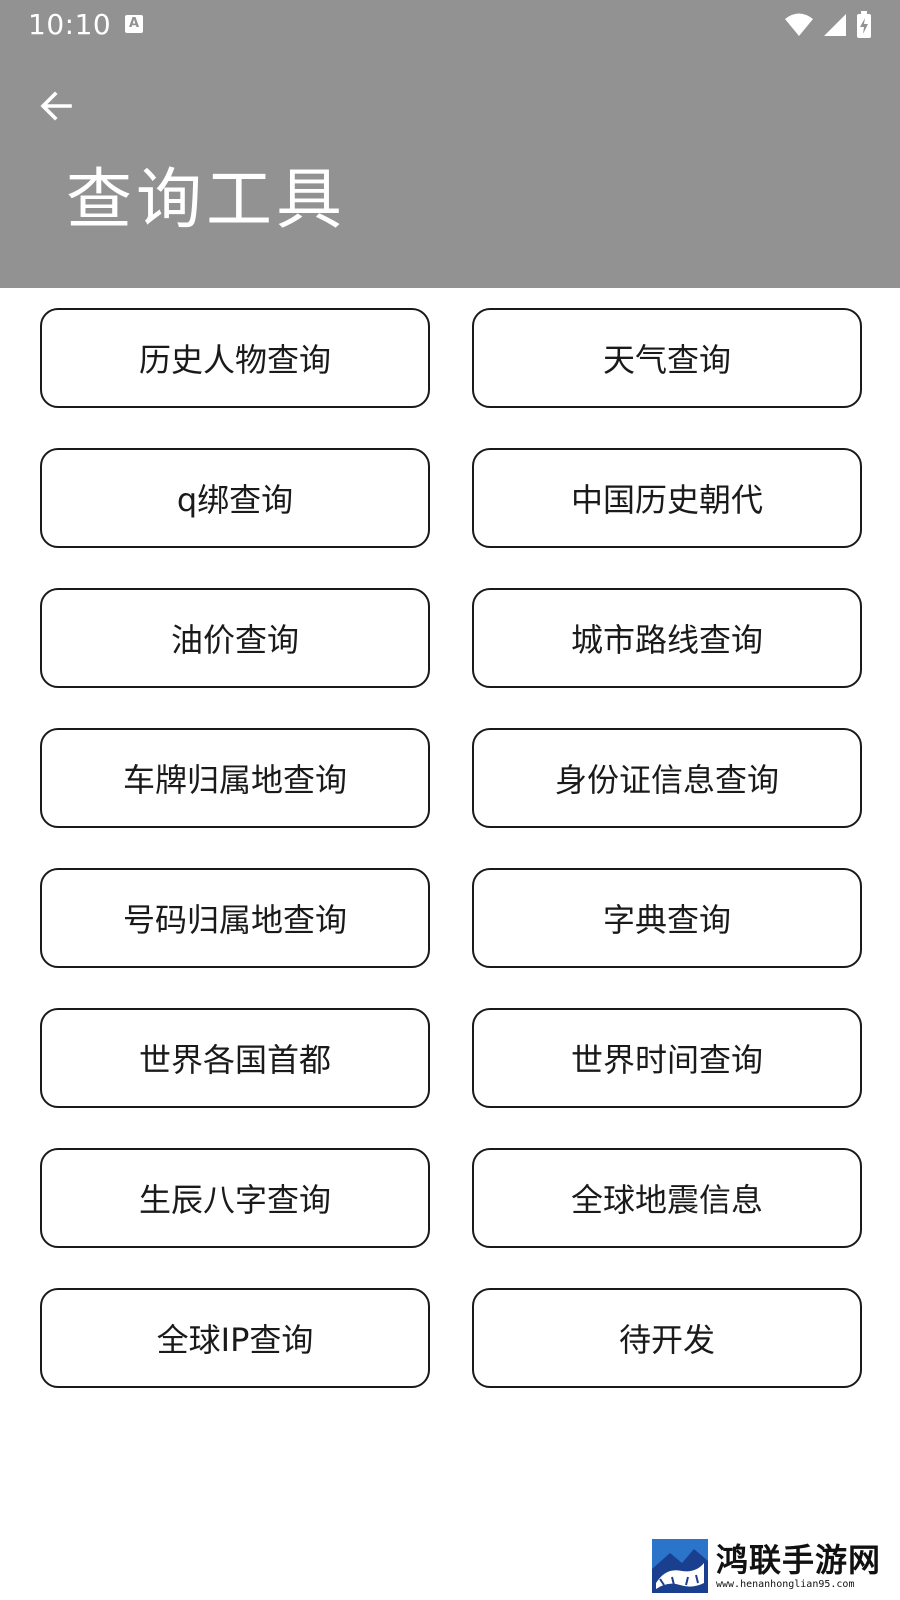 This screenshot has height=1600, width=900. Describe the element at coordinates (667, 1058) in the screenshot. I see `tool-button-world-time: 世界时间查询` at that location.